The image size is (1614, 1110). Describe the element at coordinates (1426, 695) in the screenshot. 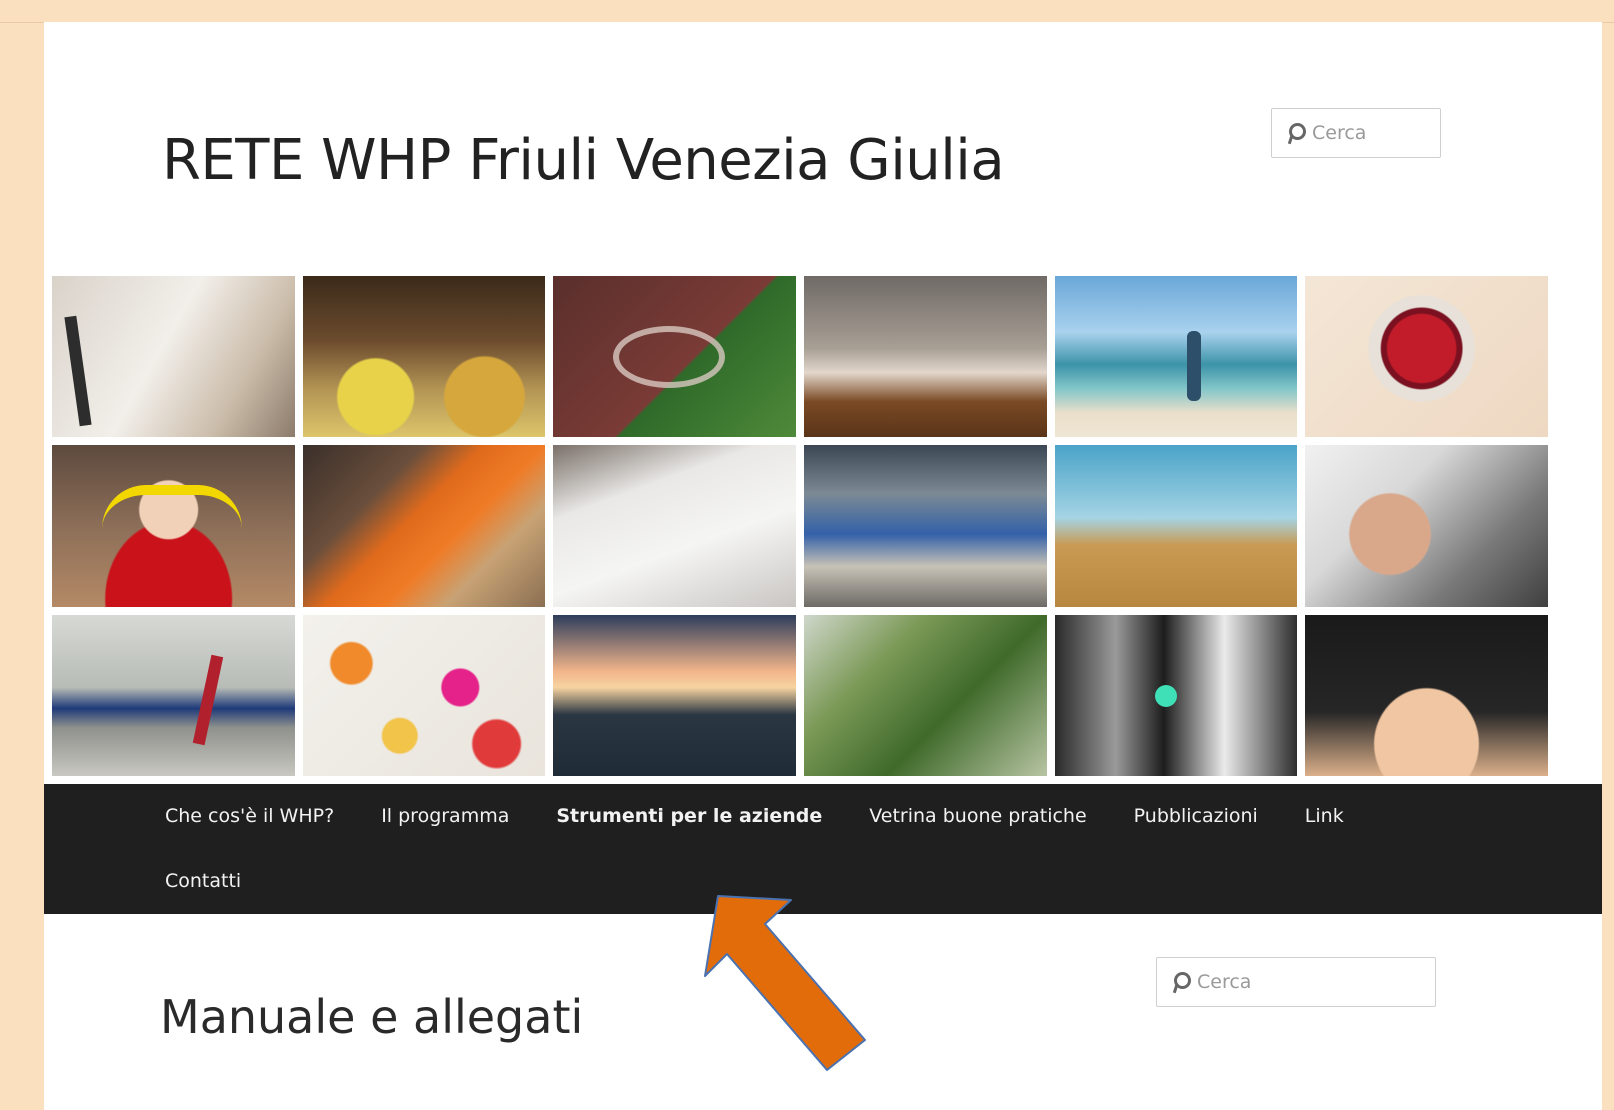

I see `breaking-cigarette-image` at that location.